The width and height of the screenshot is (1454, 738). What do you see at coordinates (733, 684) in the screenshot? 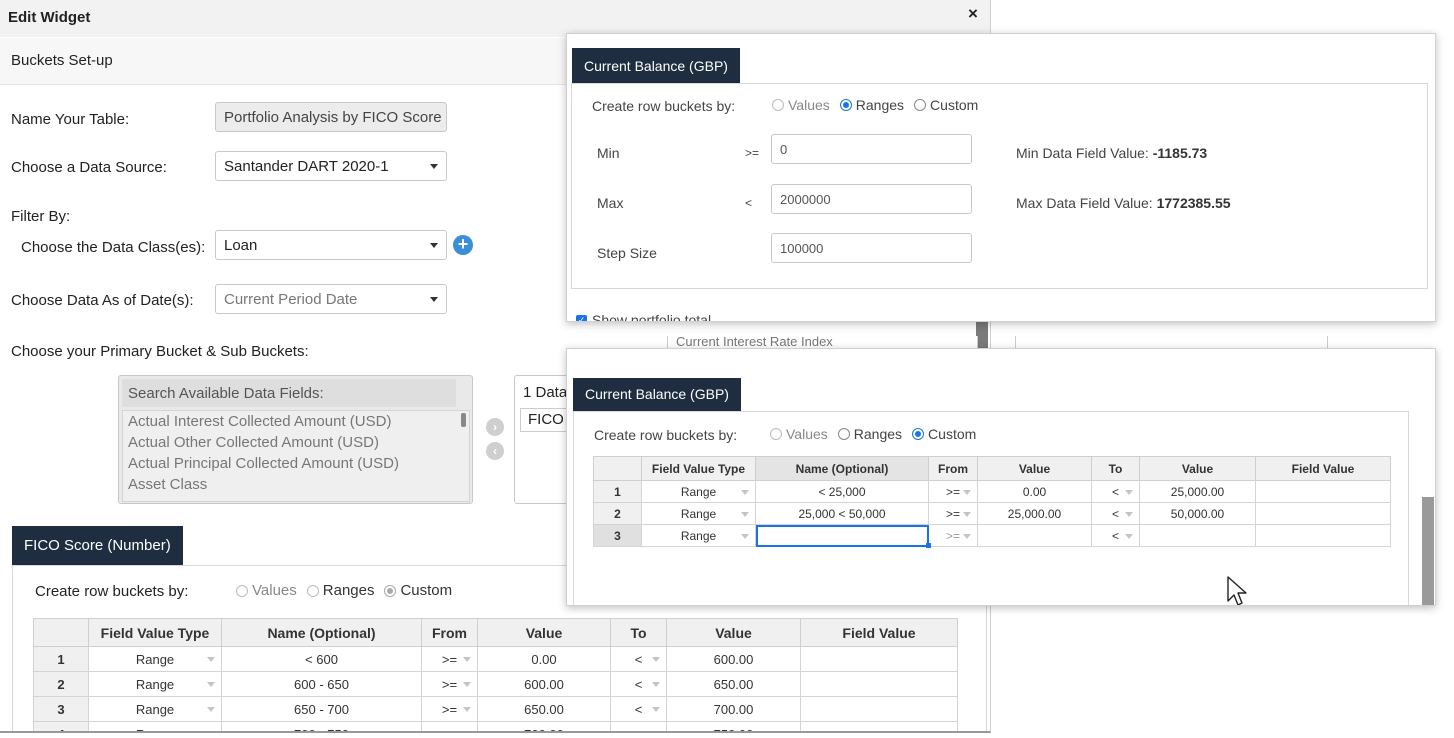
I see `to-value-cell: 650.00` at bounding box center [733, 684].